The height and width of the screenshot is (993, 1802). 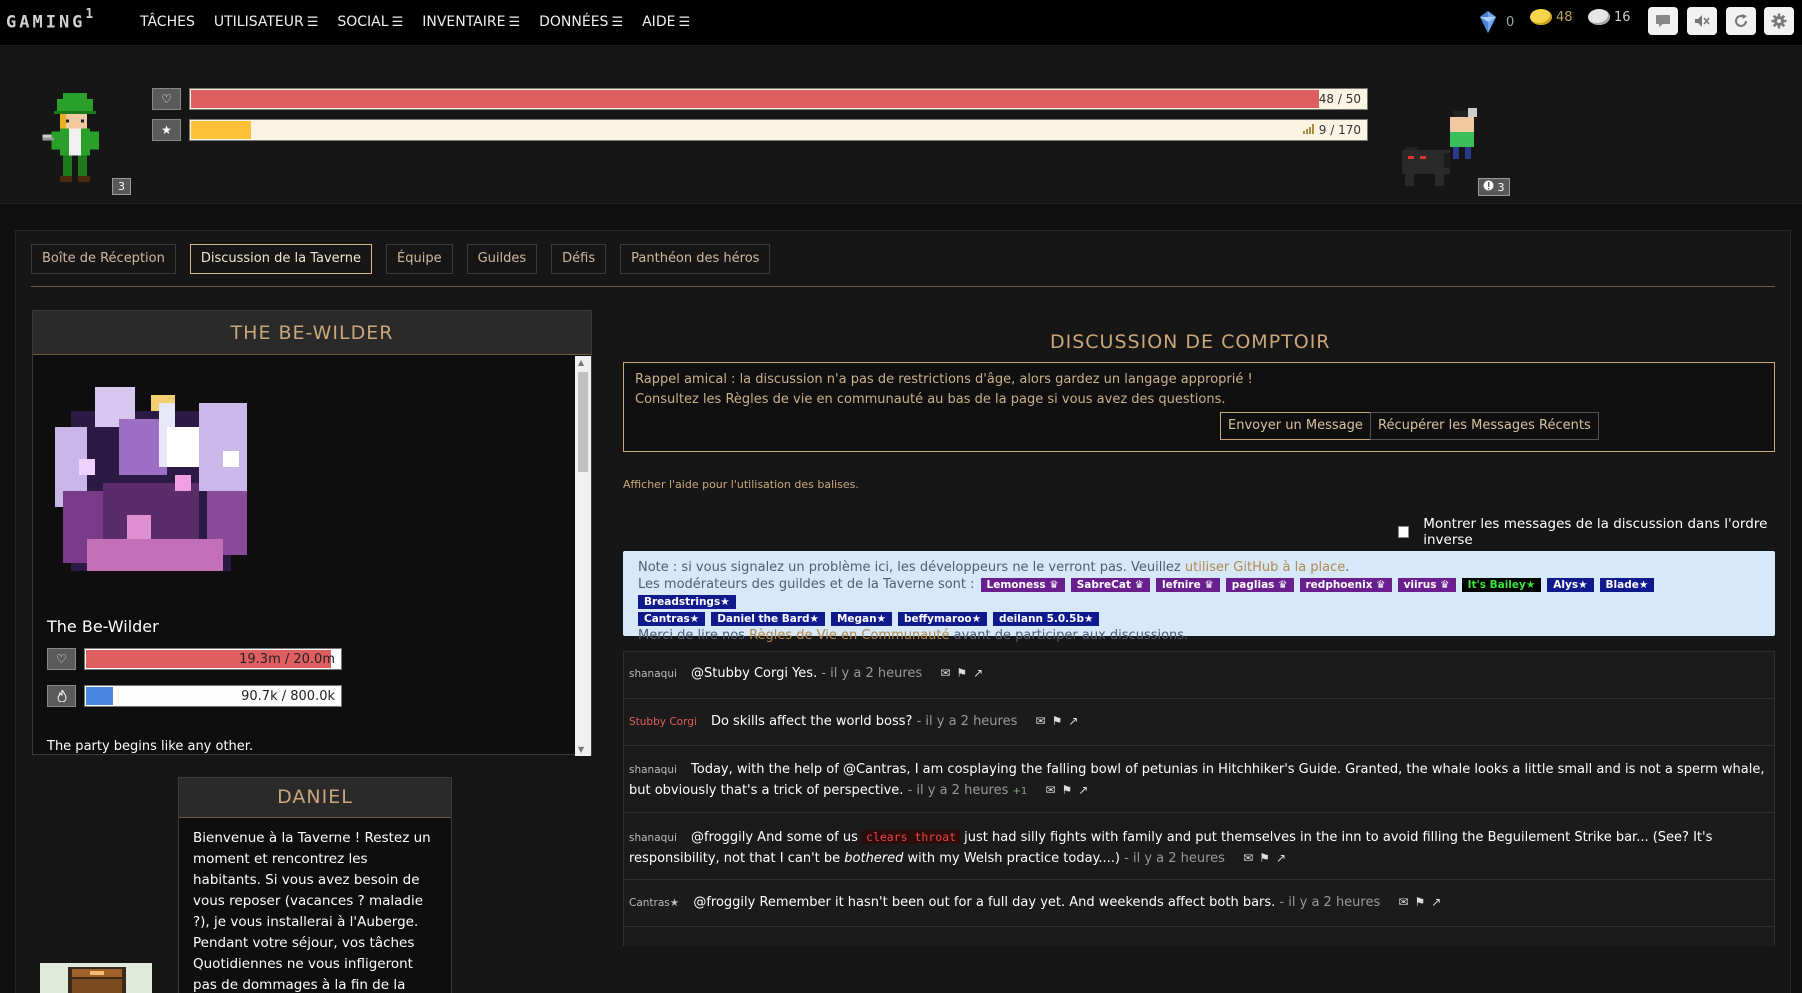 What do you see at coordinates (760, 130) in the screenshot?
I see `experience-row: ★ 9 / 170` at bounding box center [760, 130].